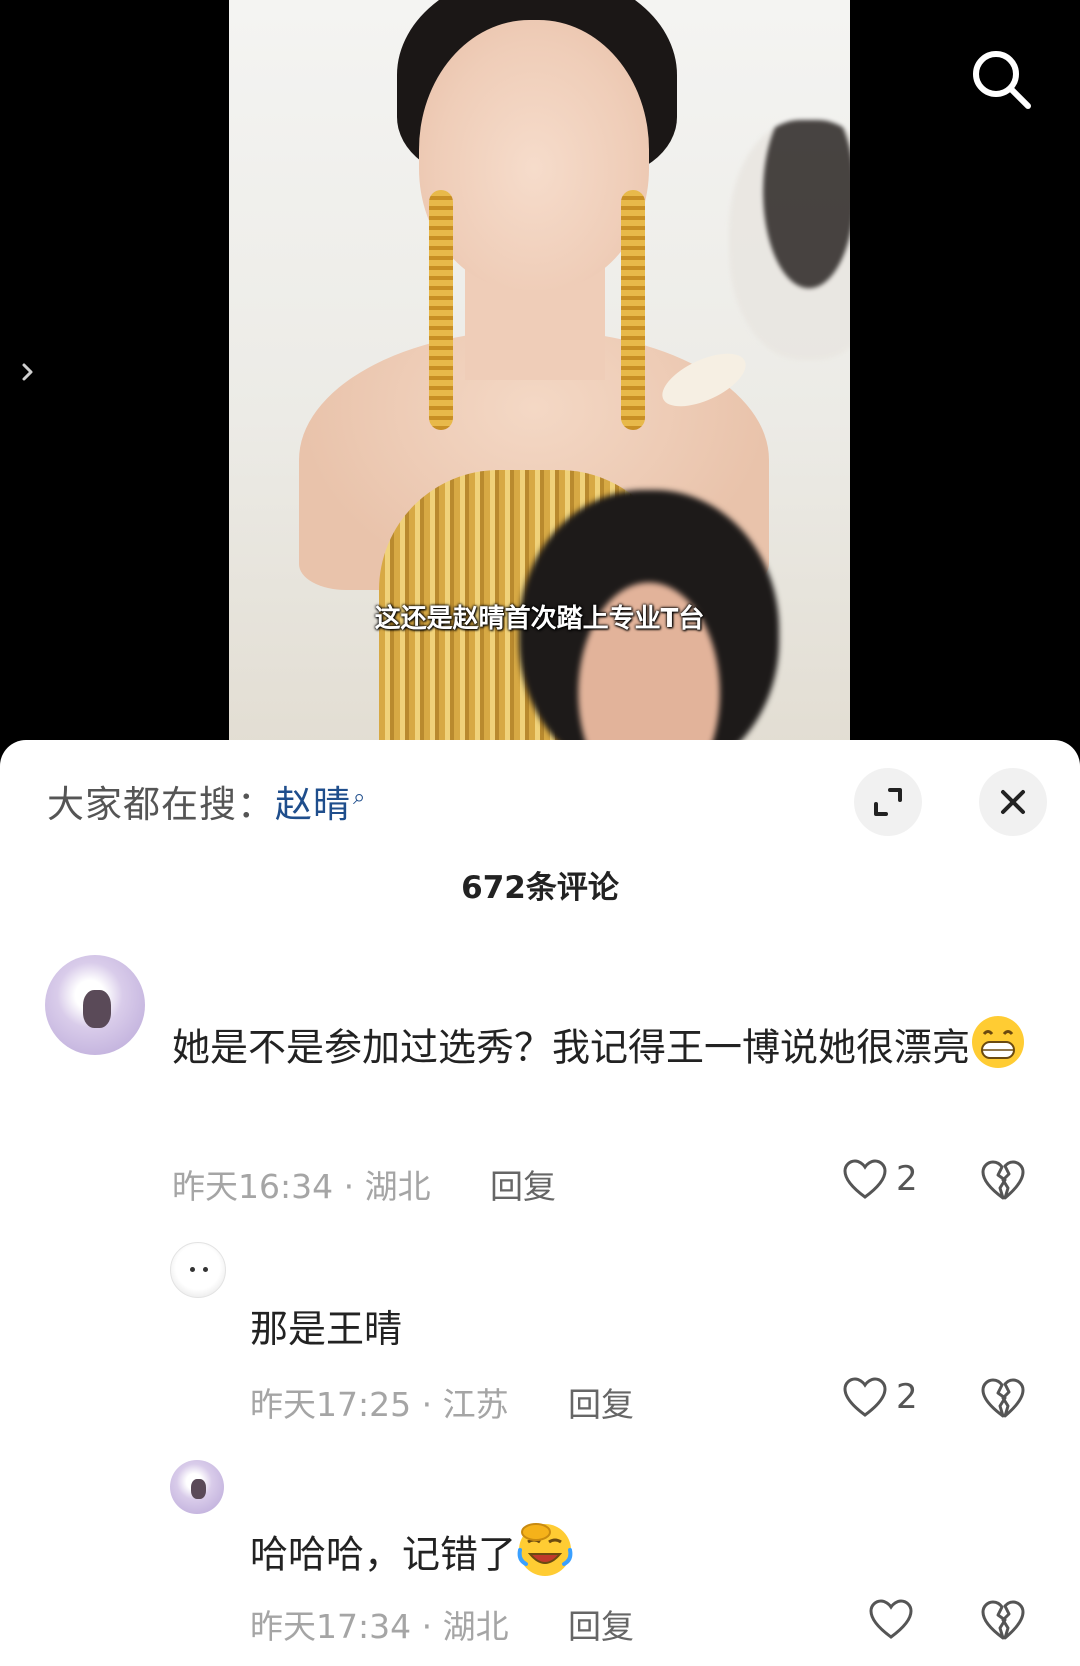 Image resolution: width=1080 pixels, height=1666 pixels. What do you see at coordinates (539, 619) in the screenshot?
I see `video-subtitle: 这还是赵晴首次踏上专业T台` at bounding box center [539, 619].